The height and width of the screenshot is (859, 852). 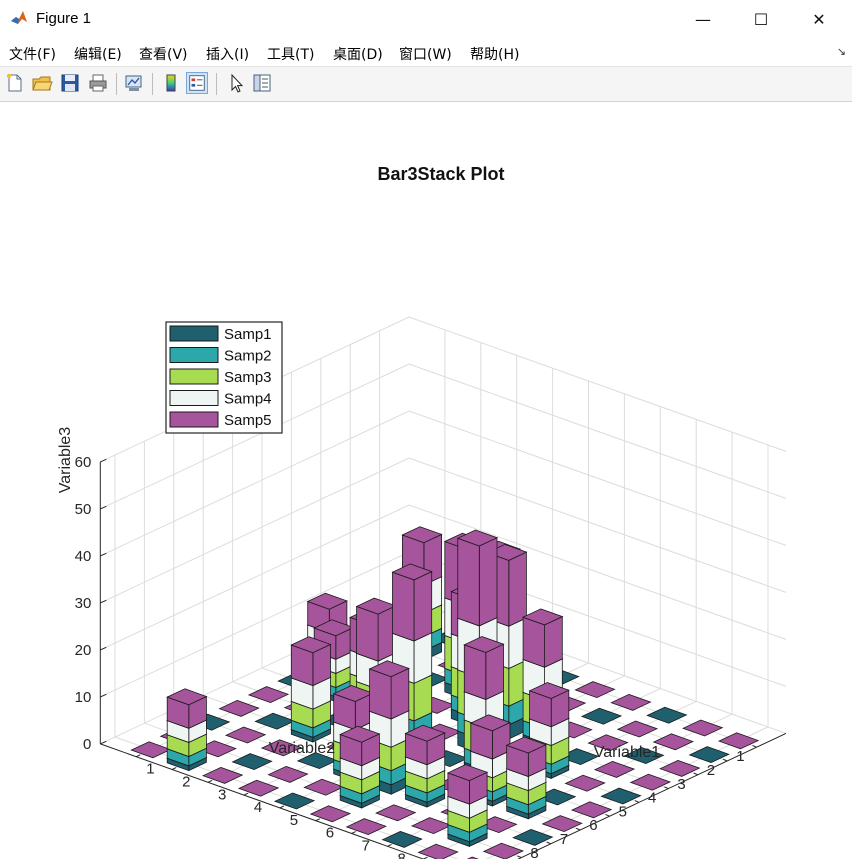 What do you see at coordinates (425, 54) in the screenshot?
I see `menu-window: 窗口(W)` at bounding box center [425, 54].